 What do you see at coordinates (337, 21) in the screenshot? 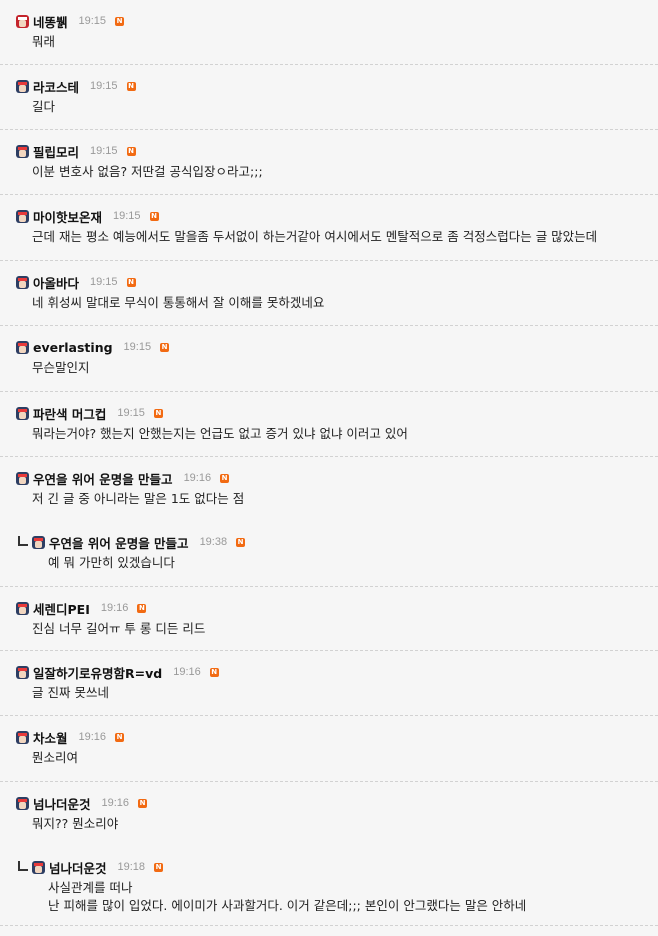
I see `comment-meta: 네똥뷁 19:15 N` at bounding box center [337, 21].